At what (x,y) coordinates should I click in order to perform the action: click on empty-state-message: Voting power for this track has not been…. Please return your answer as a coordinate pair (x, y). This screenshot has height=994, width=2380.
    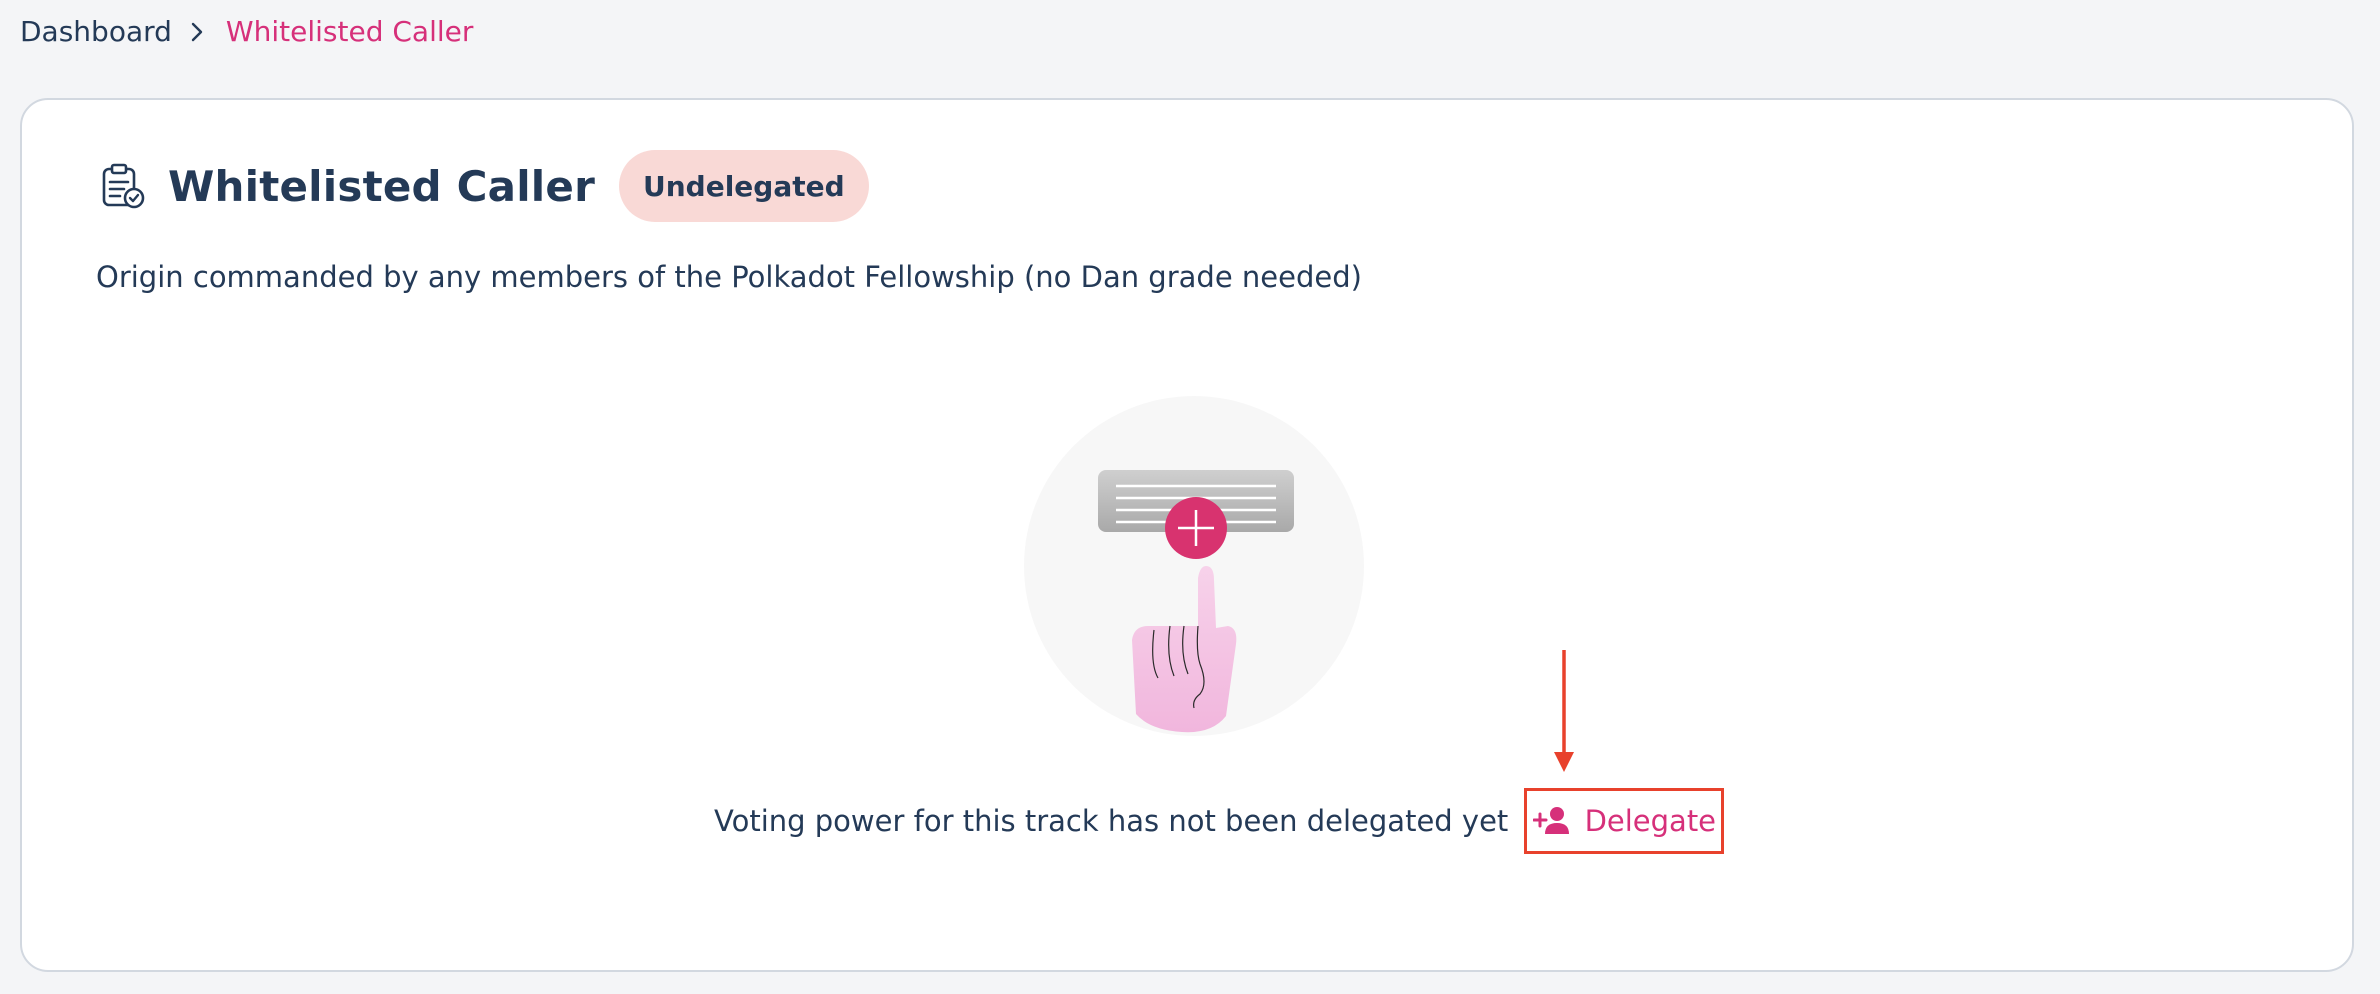
    Looking at the image, I should click on (1111, 821).